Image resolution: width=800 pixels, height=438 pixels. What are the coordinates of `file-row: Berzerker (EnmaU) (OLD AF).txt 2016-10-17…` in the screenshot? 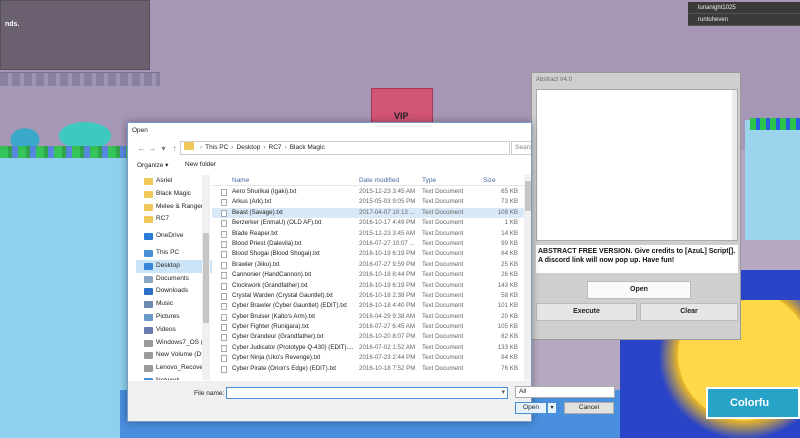 It's located at (368, 223).